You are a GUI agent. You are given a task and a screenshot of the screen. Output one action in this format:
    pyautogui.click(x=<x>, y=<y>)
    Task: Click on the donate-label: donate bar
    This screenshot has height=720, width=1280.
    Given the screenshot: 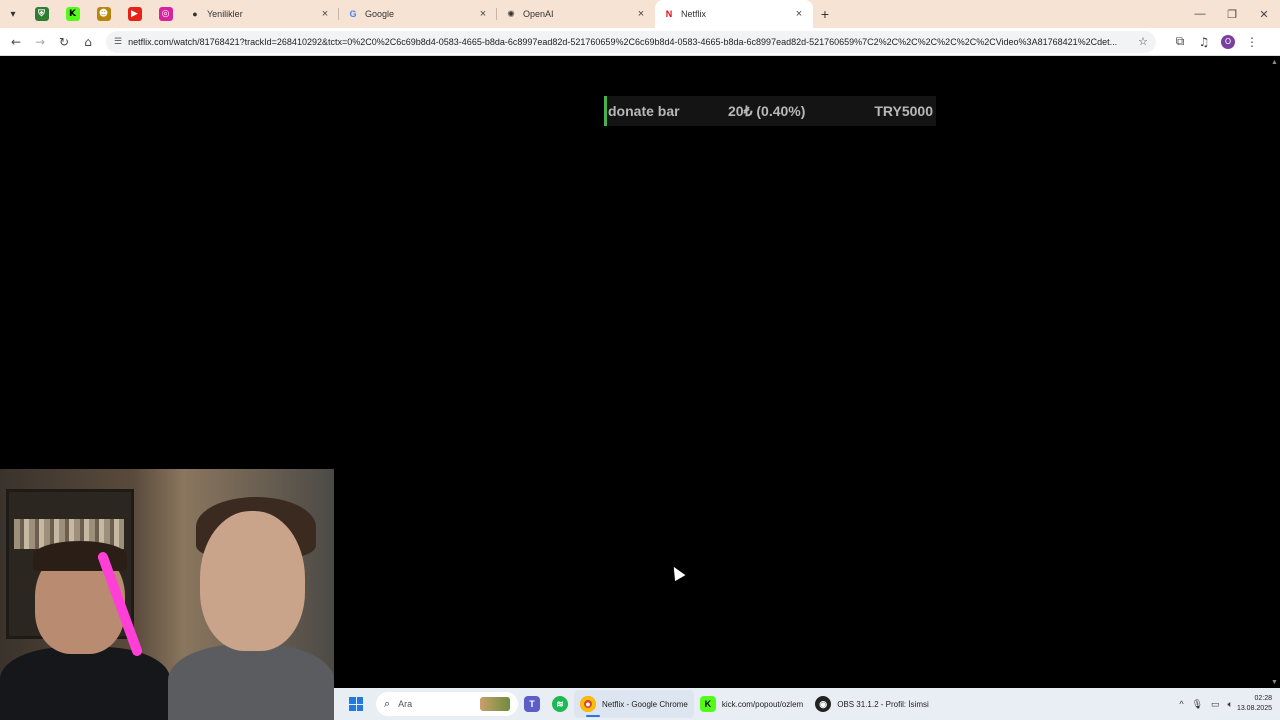 What is the action you would take?
    pyautogui.click(x=644, y=111)
    